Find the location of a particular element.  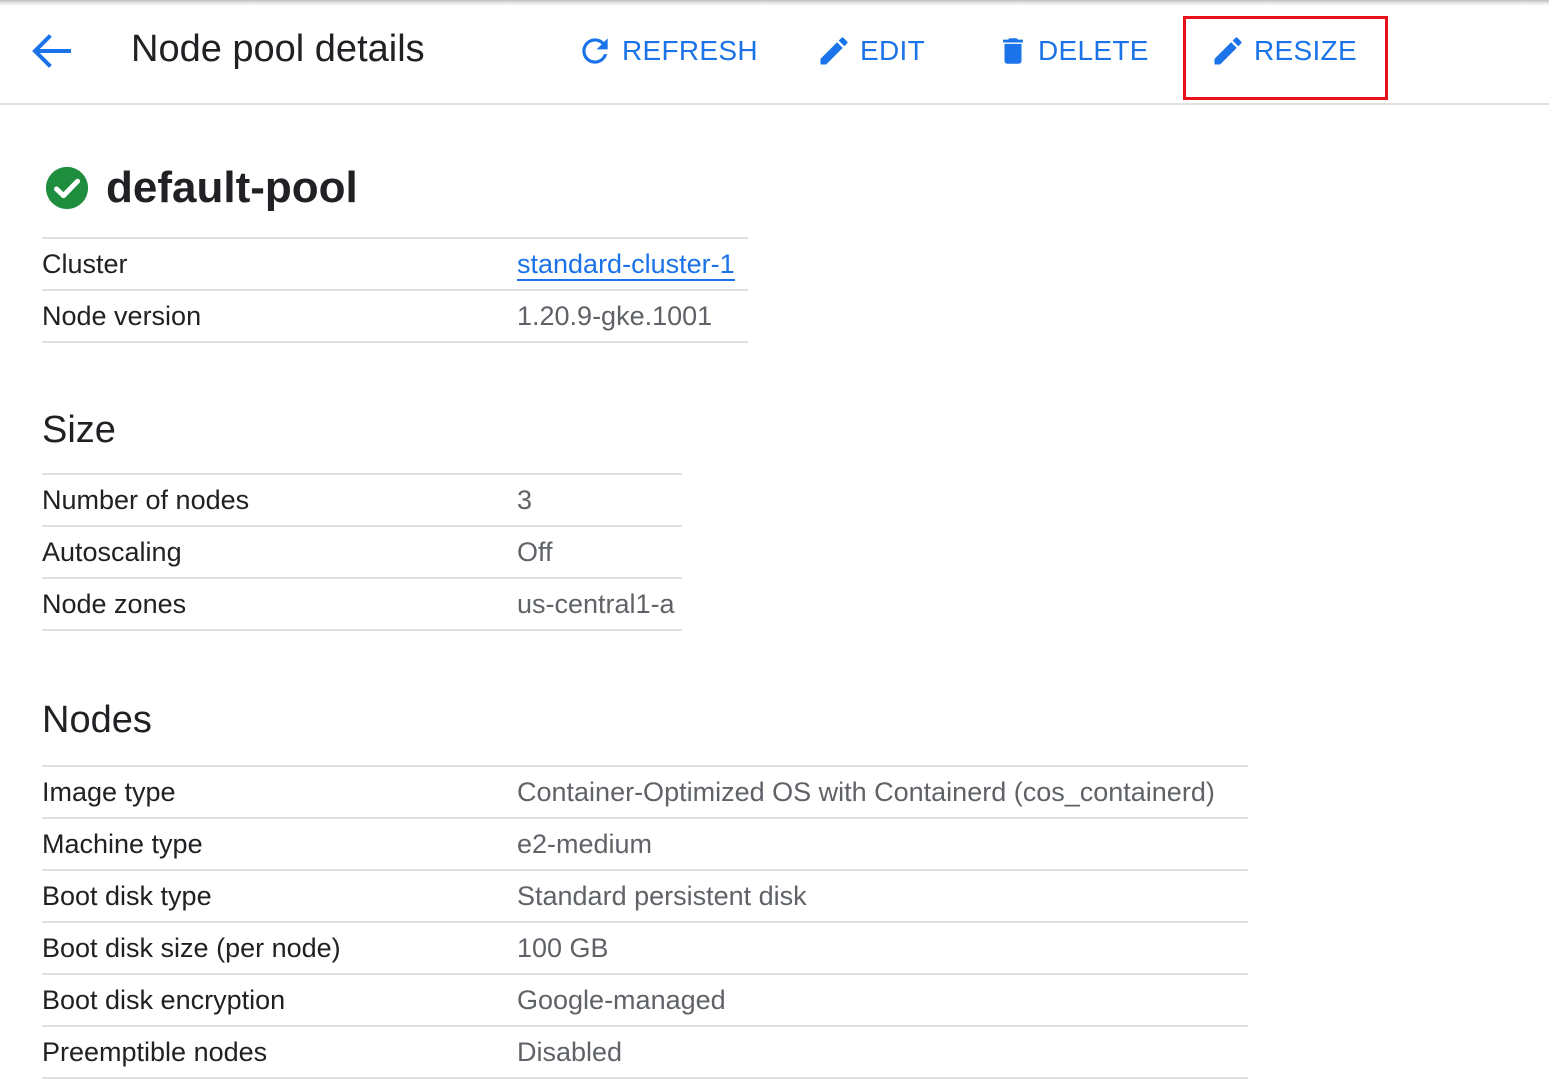

row-value: 100 GB is located at coordinates (563, 948).